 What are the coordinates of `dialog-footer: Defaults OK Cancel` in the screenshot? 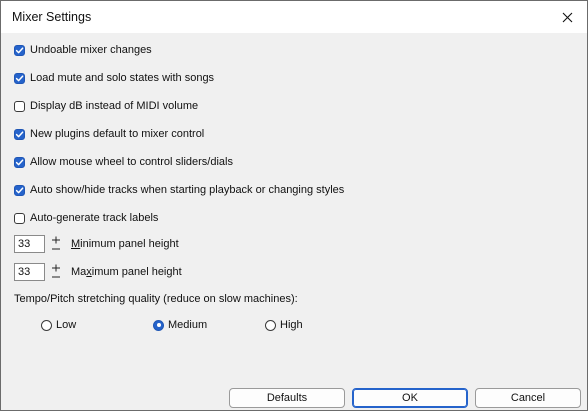 It's located at (294, 393).